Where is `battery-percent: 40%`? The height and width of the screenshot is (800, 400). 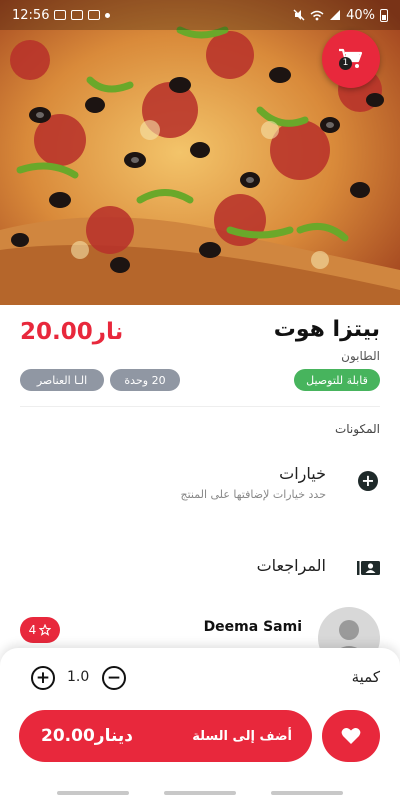
battery-percent: 40% is located at coordinates (360, 15).